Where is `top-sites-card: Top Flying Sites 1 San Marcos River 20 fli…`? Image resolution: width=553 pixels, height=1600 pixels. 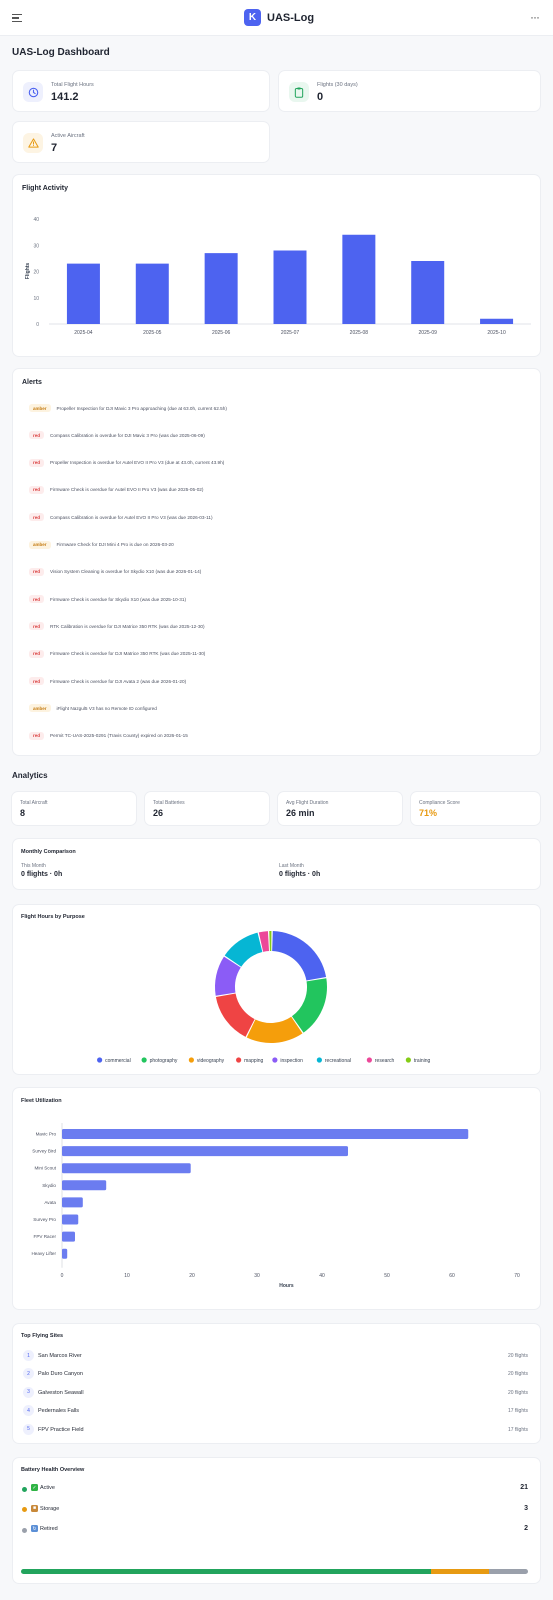
top-sites-card: Top Flying Sites 1 San Marcos River 20 fli… is located at coordinates (276, 1383).